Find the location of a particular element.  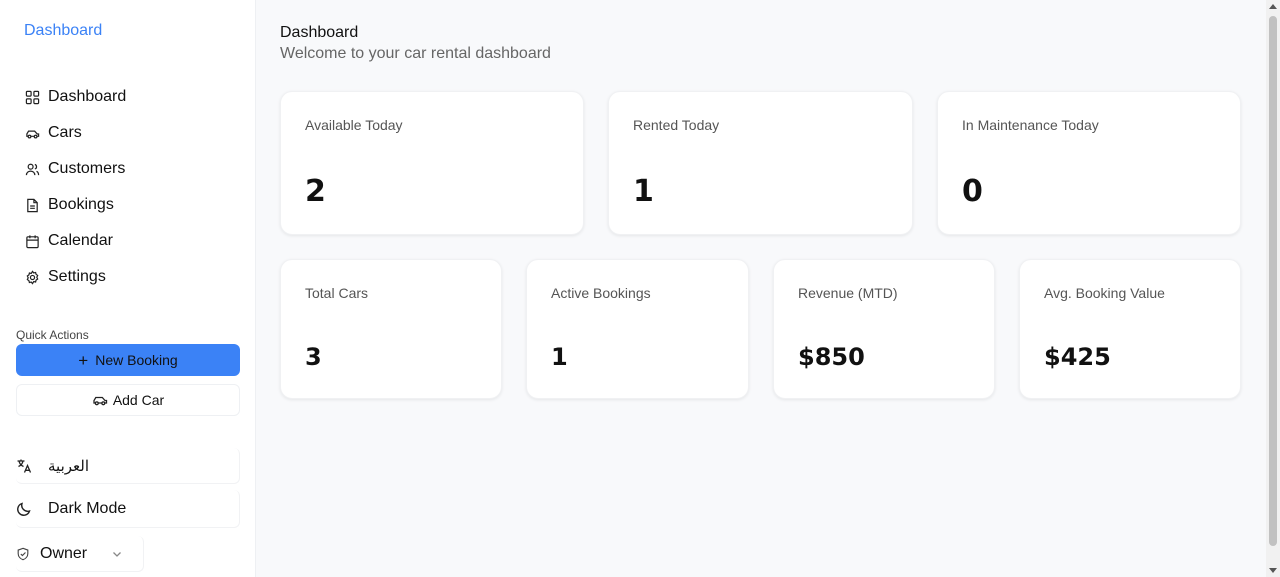

stat-card-revenue-mtd: Revenue (MTD) $850 is located at coordinates (884, 329).